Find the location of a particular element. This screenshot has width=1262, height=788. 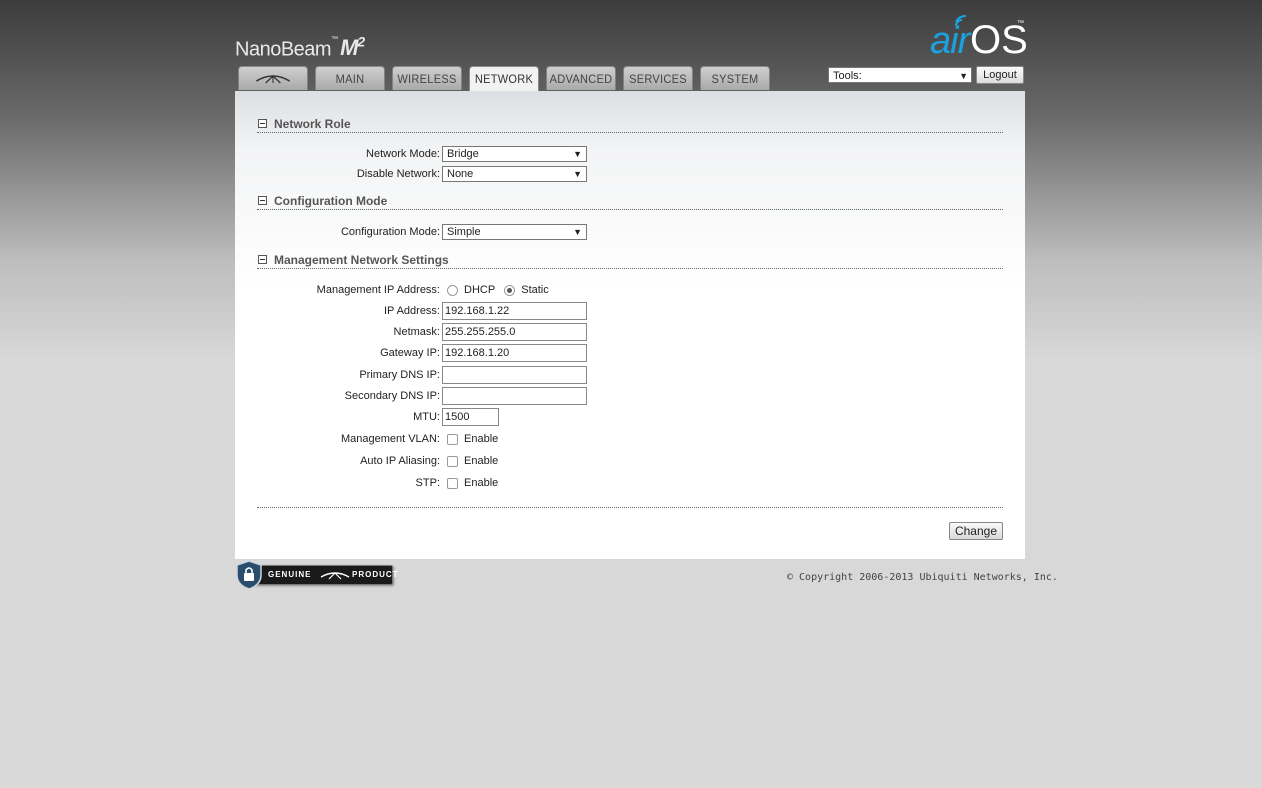

netmask-field: 255.255.255.0 is located at coordinates (514, 332).